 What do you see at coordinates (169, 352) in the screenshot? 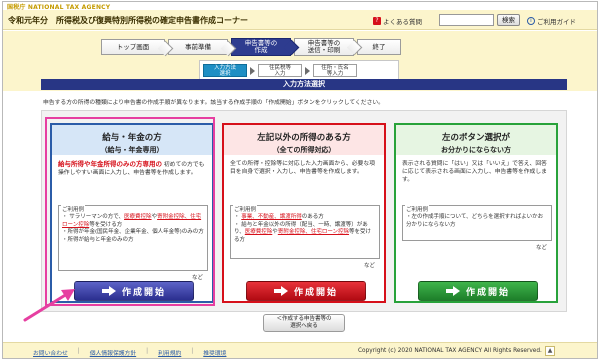
I see `footer-link-terms: 利用規約` at bounding box center [169, 352].